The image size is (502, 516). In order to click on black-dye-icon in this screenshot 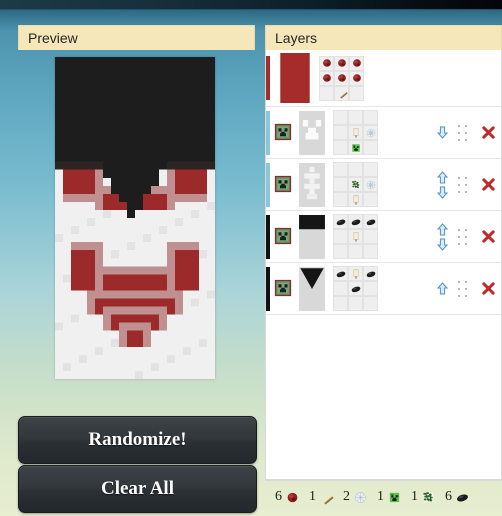, I will do `click(462, 497)`.